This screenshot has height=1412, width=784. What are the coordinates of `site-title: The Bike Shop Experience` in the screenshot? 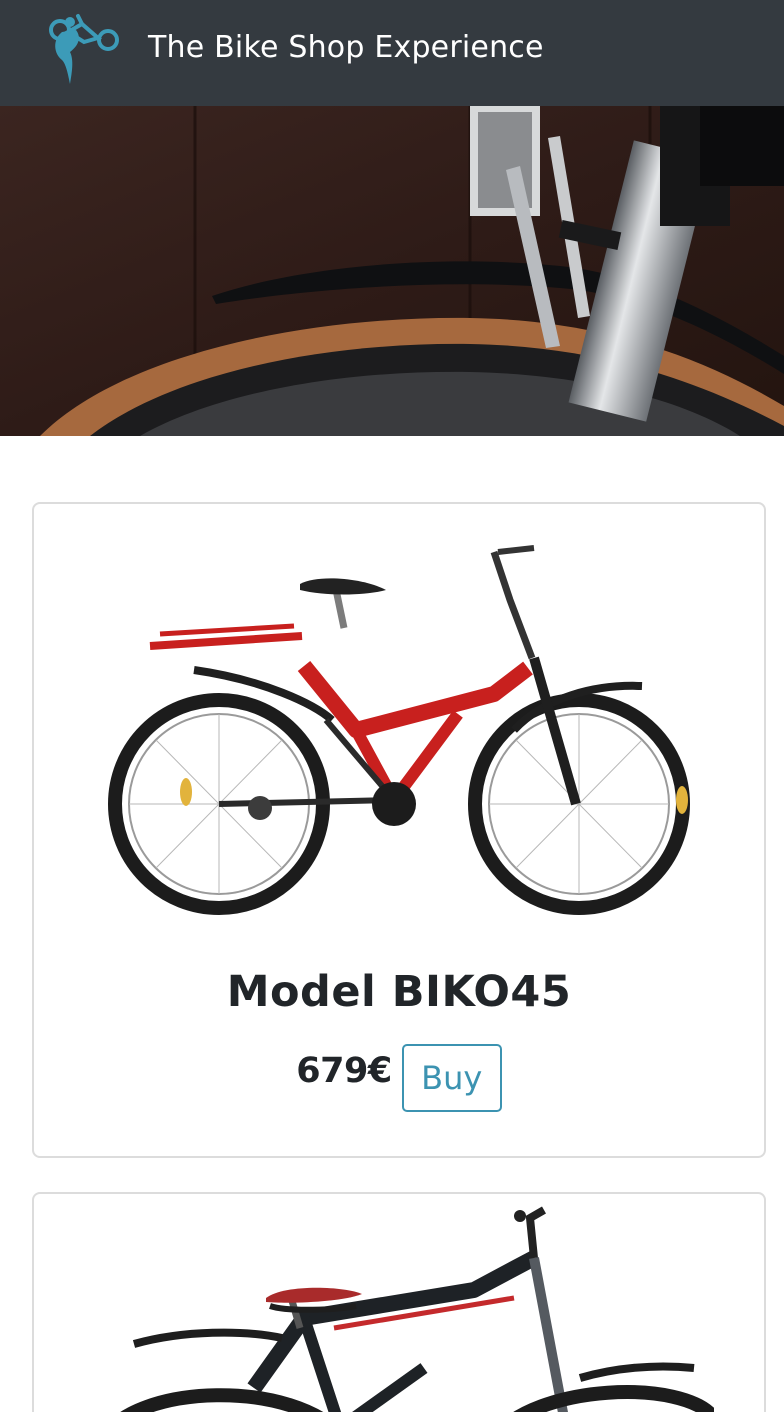 It's located at (346, 48).